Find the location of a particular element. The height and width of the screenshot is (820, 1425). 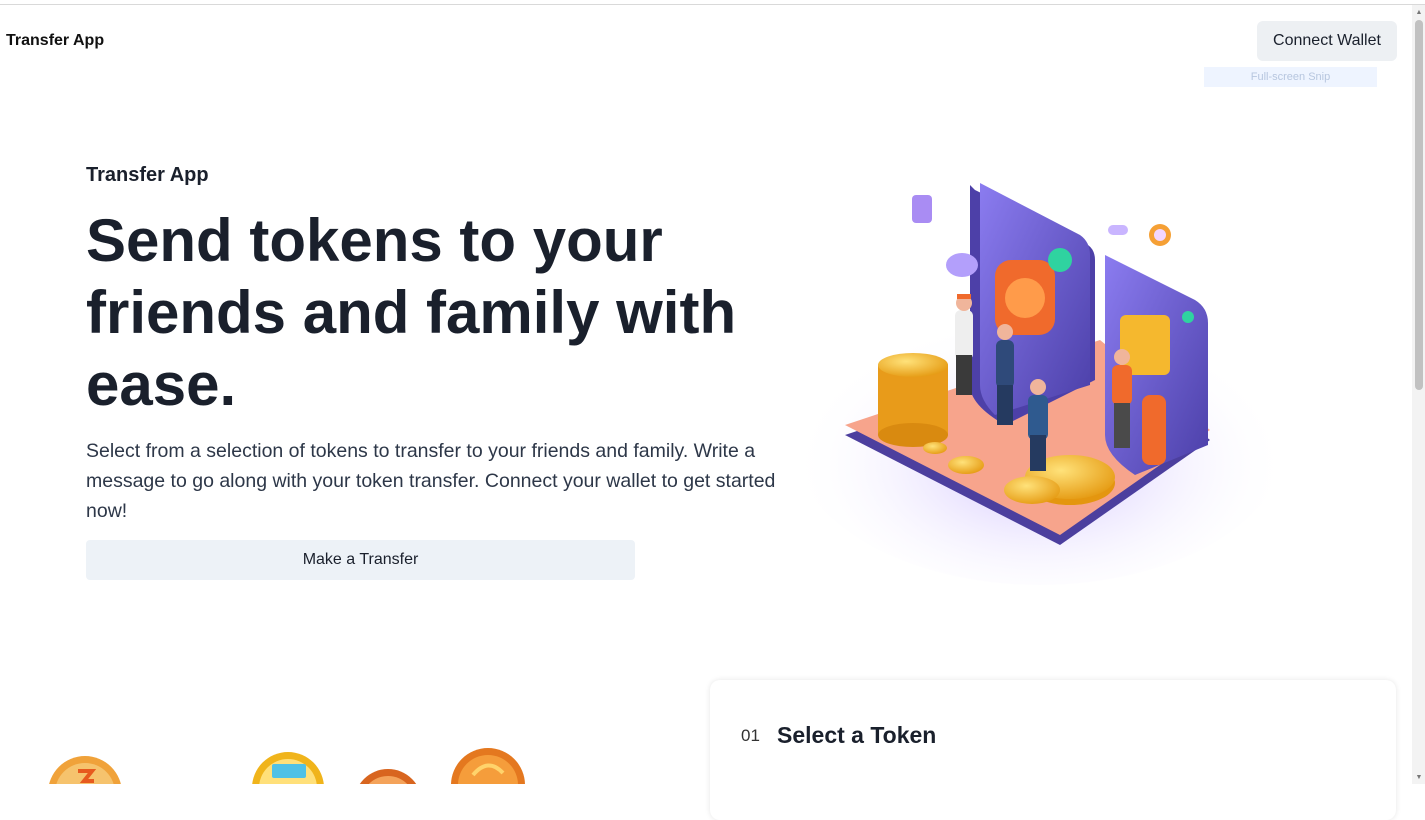

coin-stack is located at coordinates (913, 400).